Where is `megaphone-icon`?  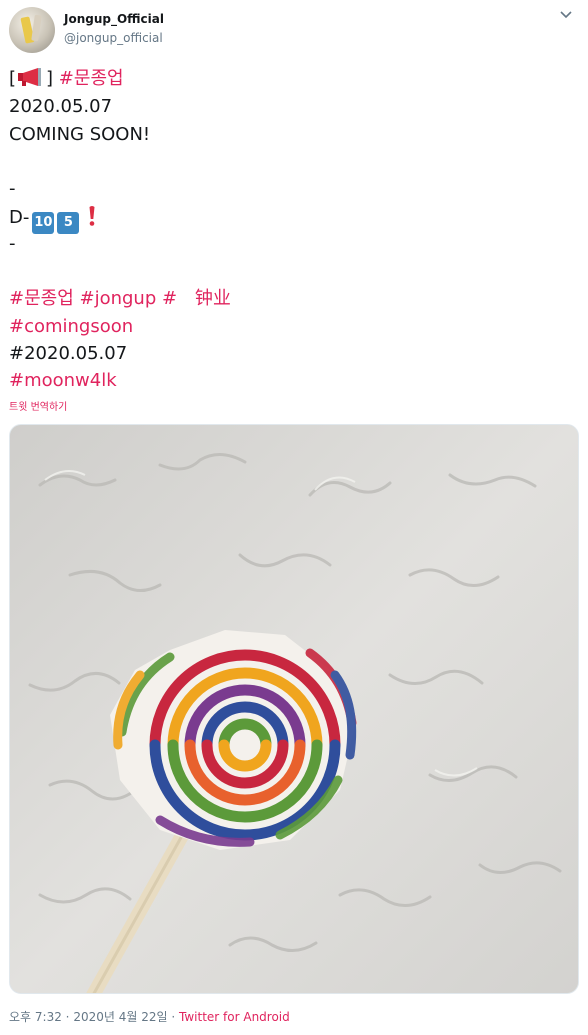
megaphone-icon is located at coordinates (31, 77).